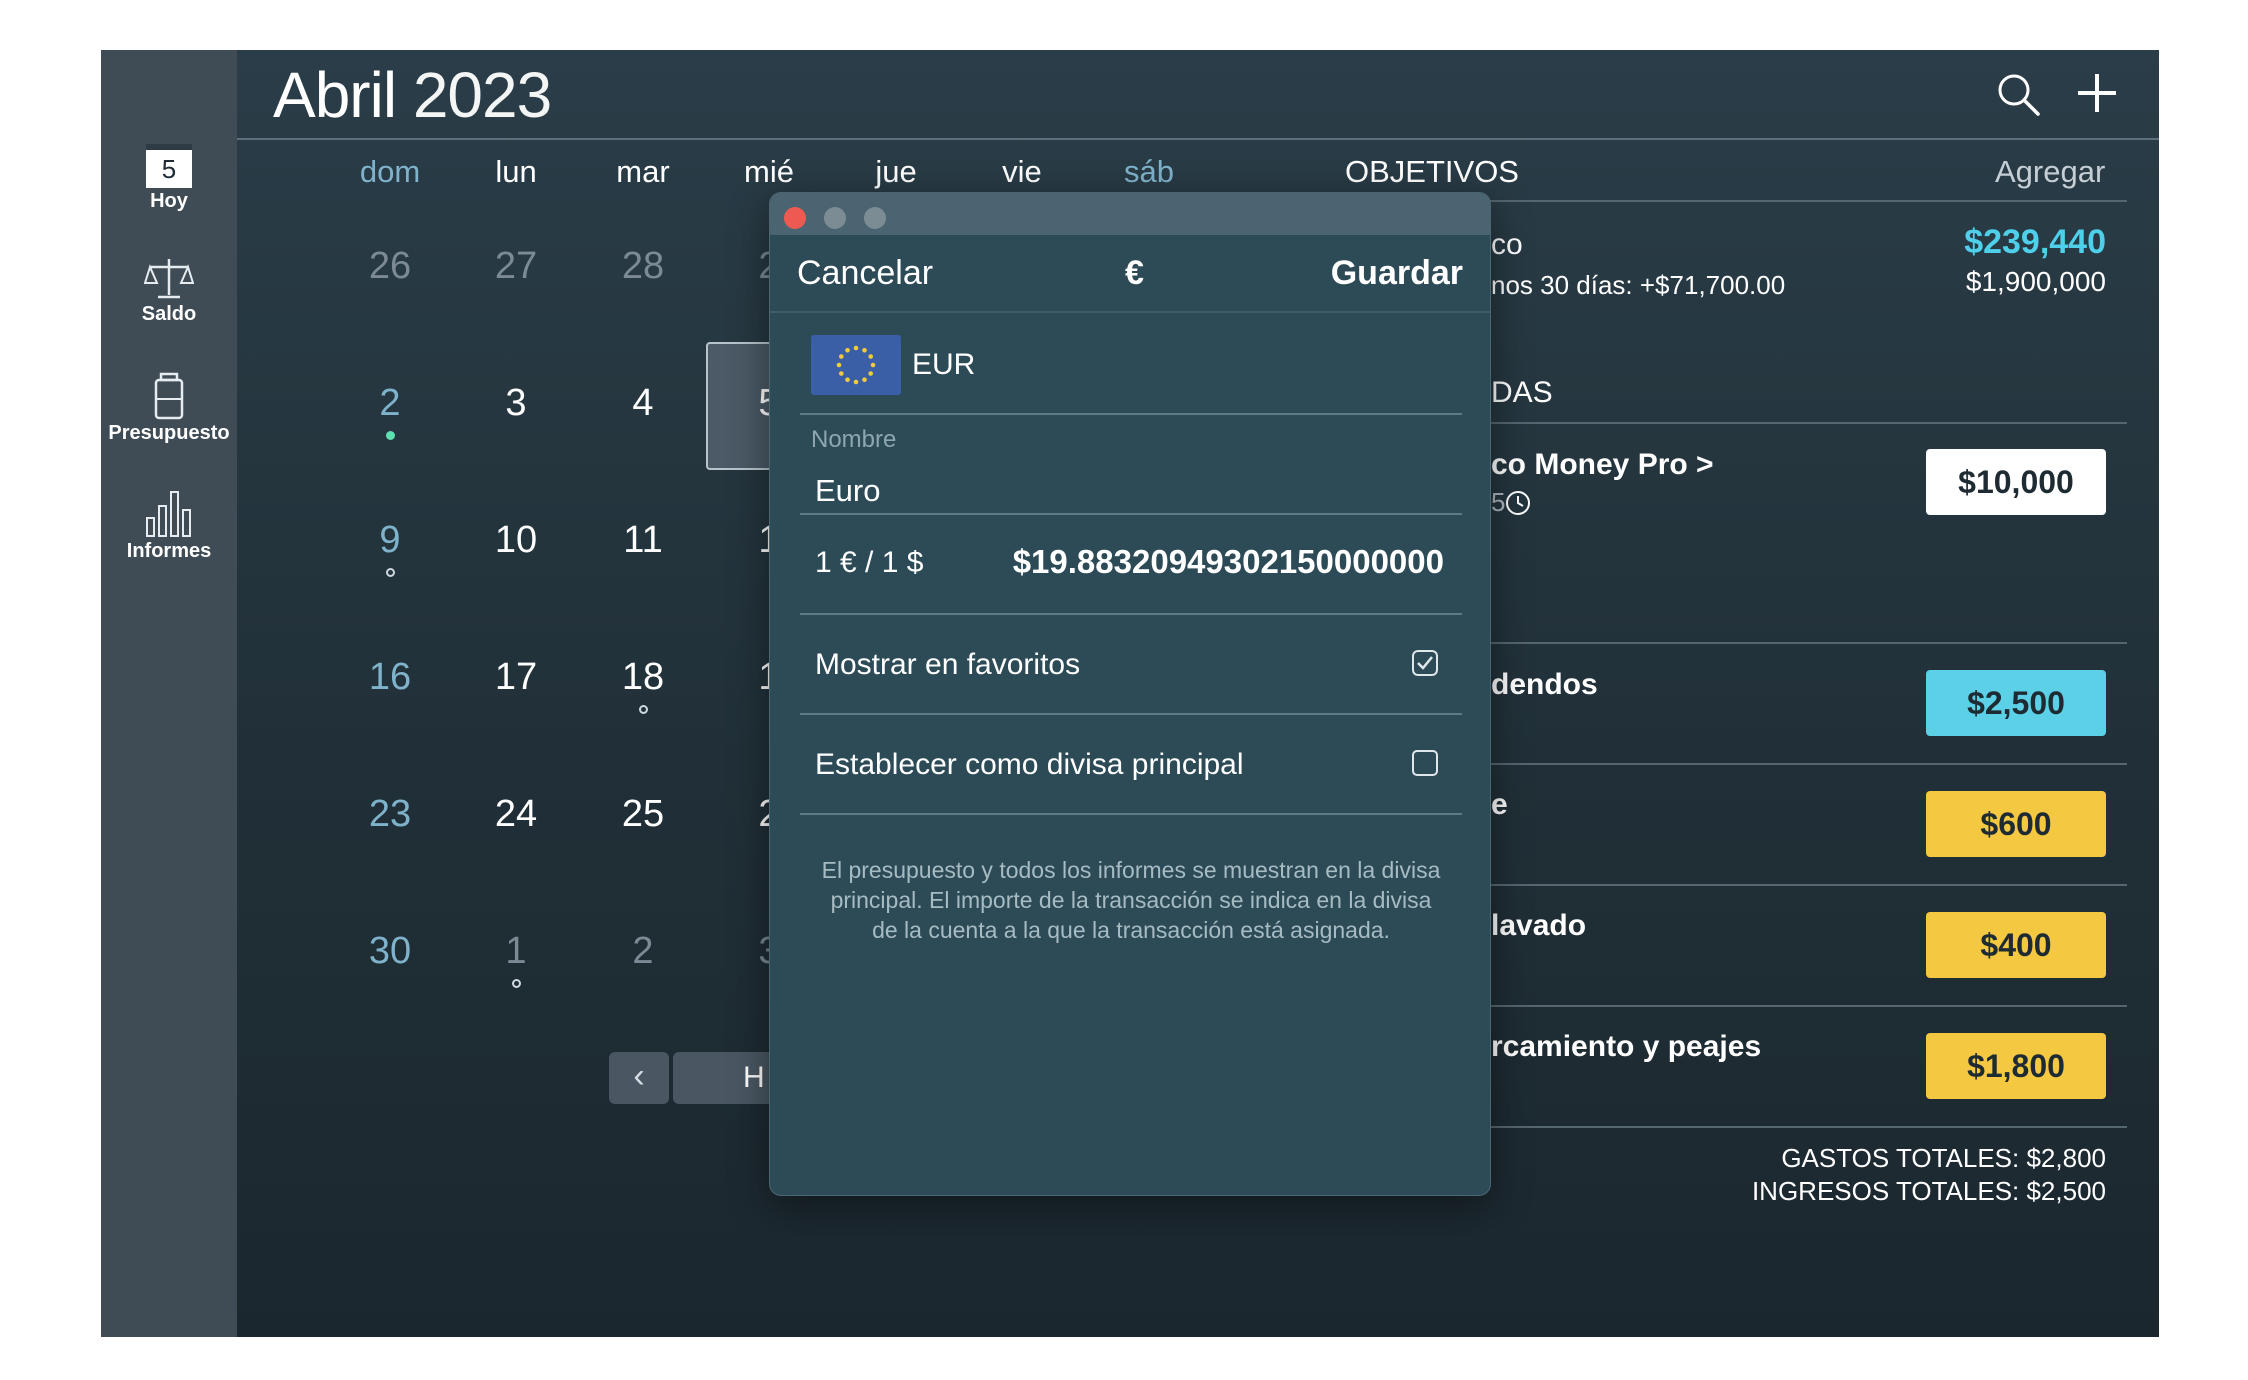  What do you see at coordinates (1228, 562) in the screenshot?
I see `exchange-rate-field: $19.88320949302150000000` at bounding box center [1228, 562].